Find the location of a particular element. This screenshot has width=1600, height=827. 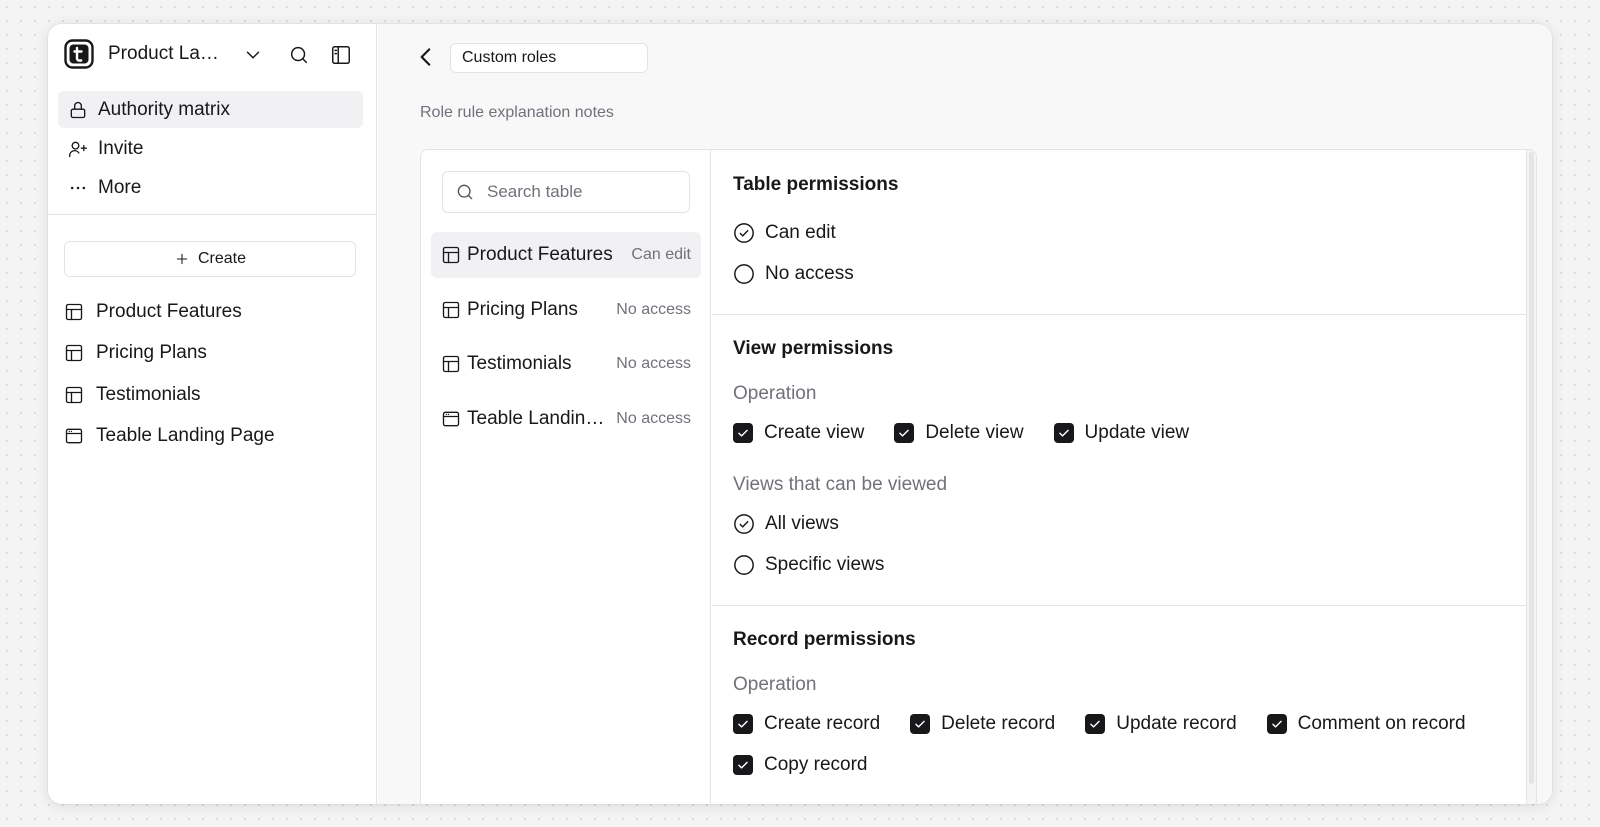

nav-item-invite: Invite is located at coordinates (210, 148).